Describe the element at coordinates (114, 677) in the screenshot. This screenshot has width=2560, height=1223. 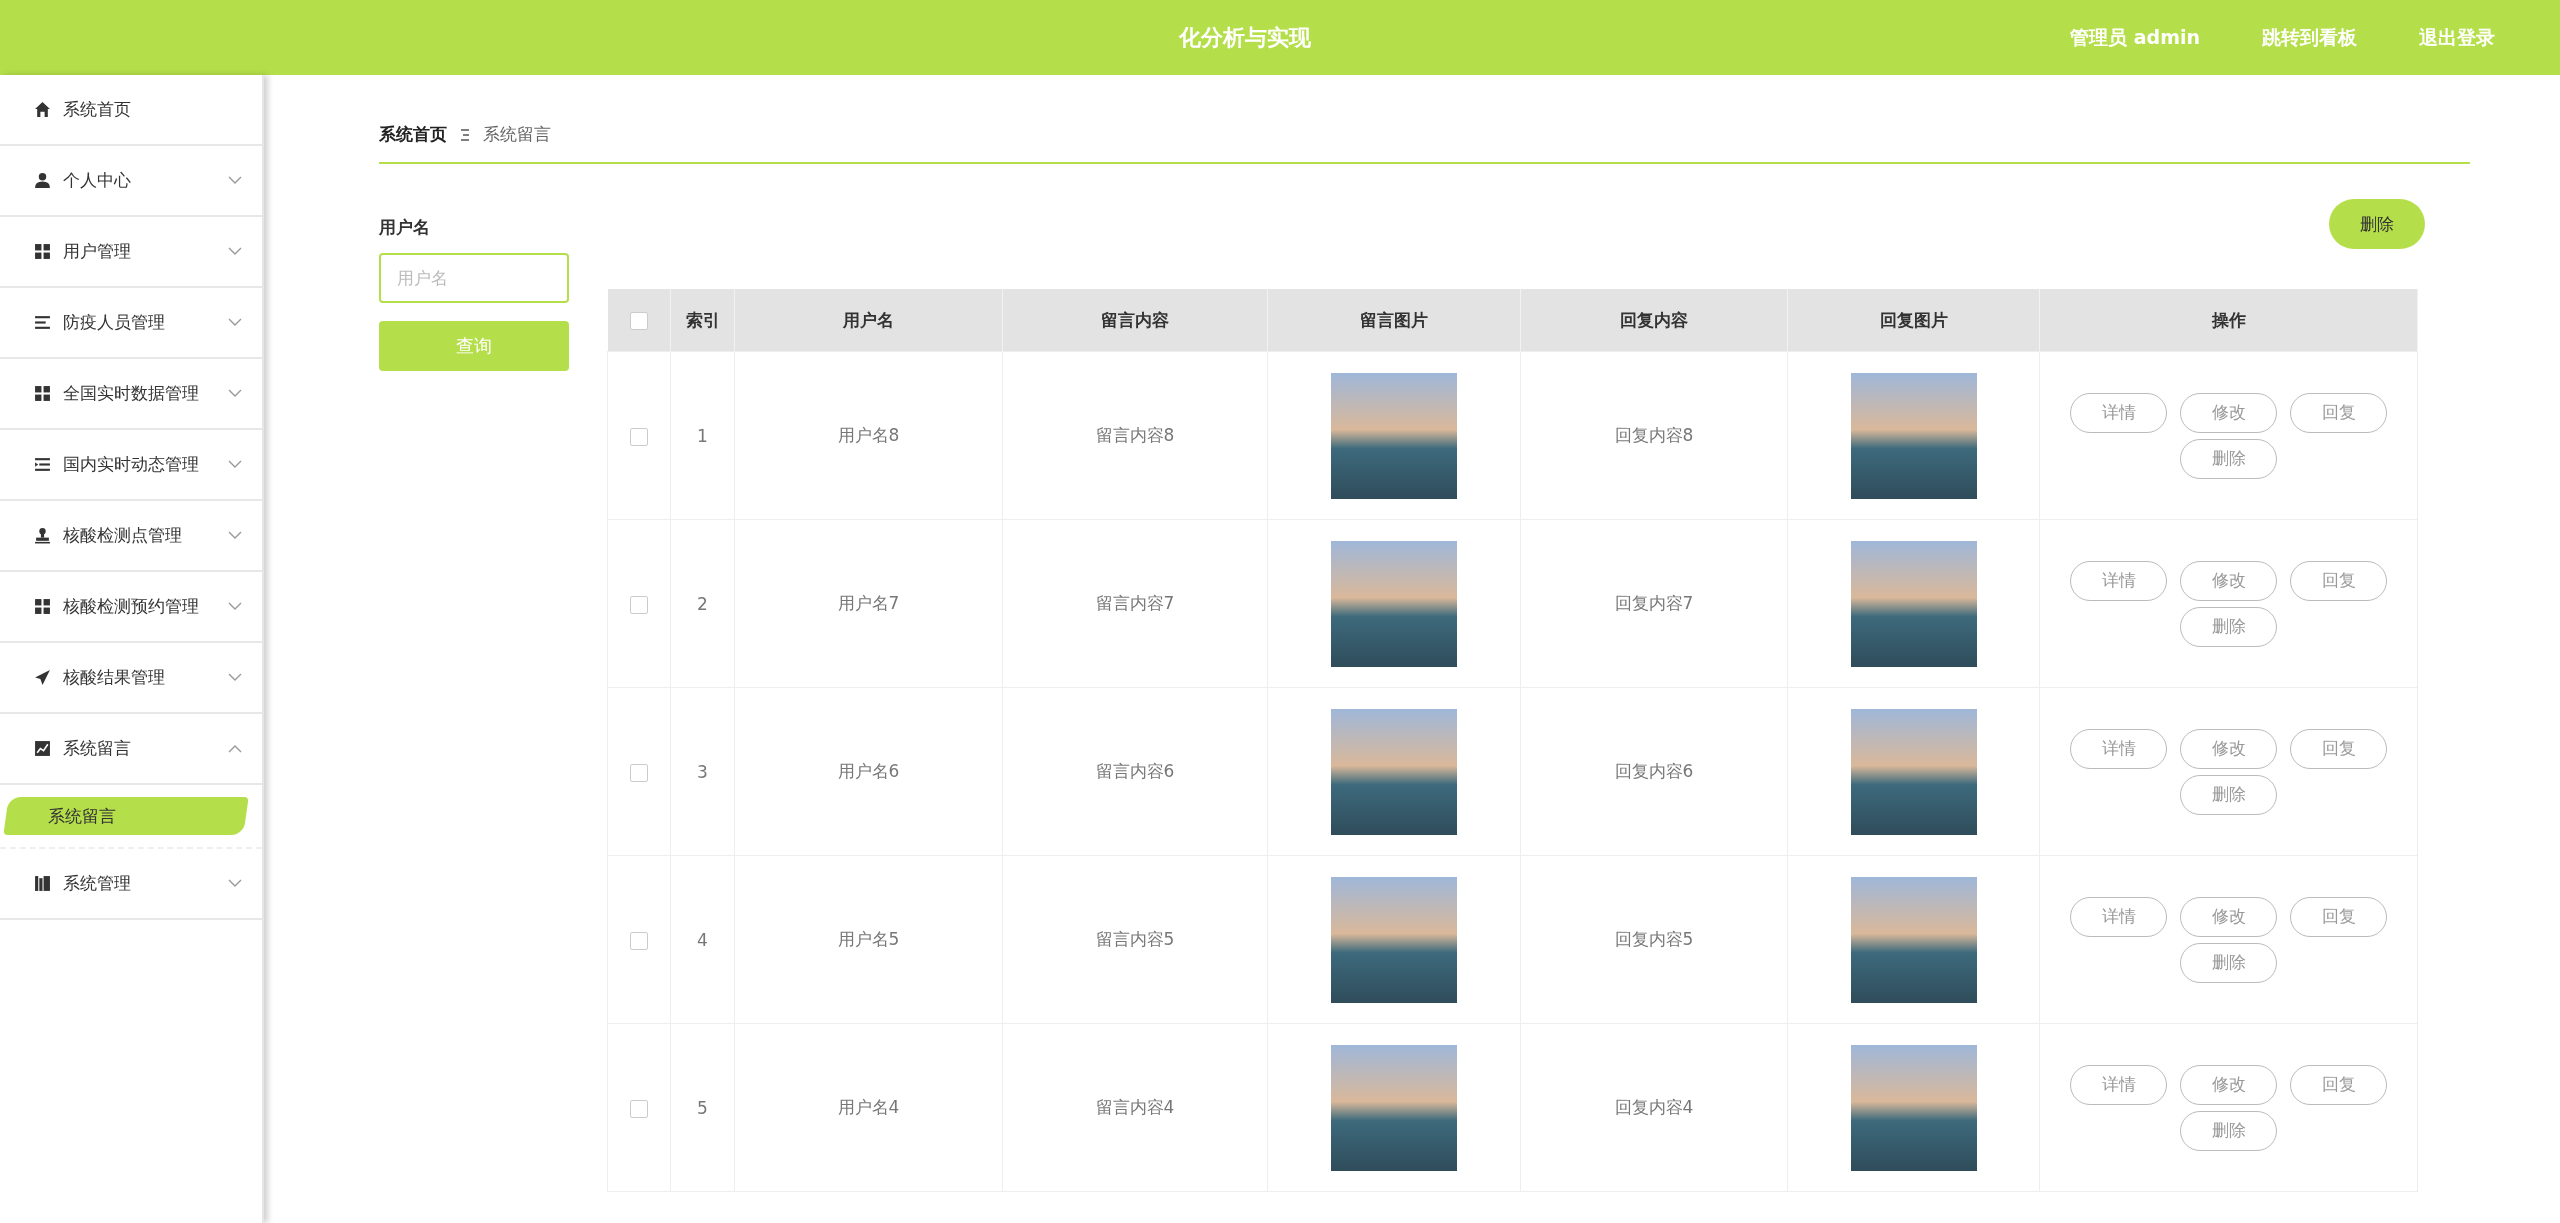
I see `menu-label: 核酸结果管理` at that location.